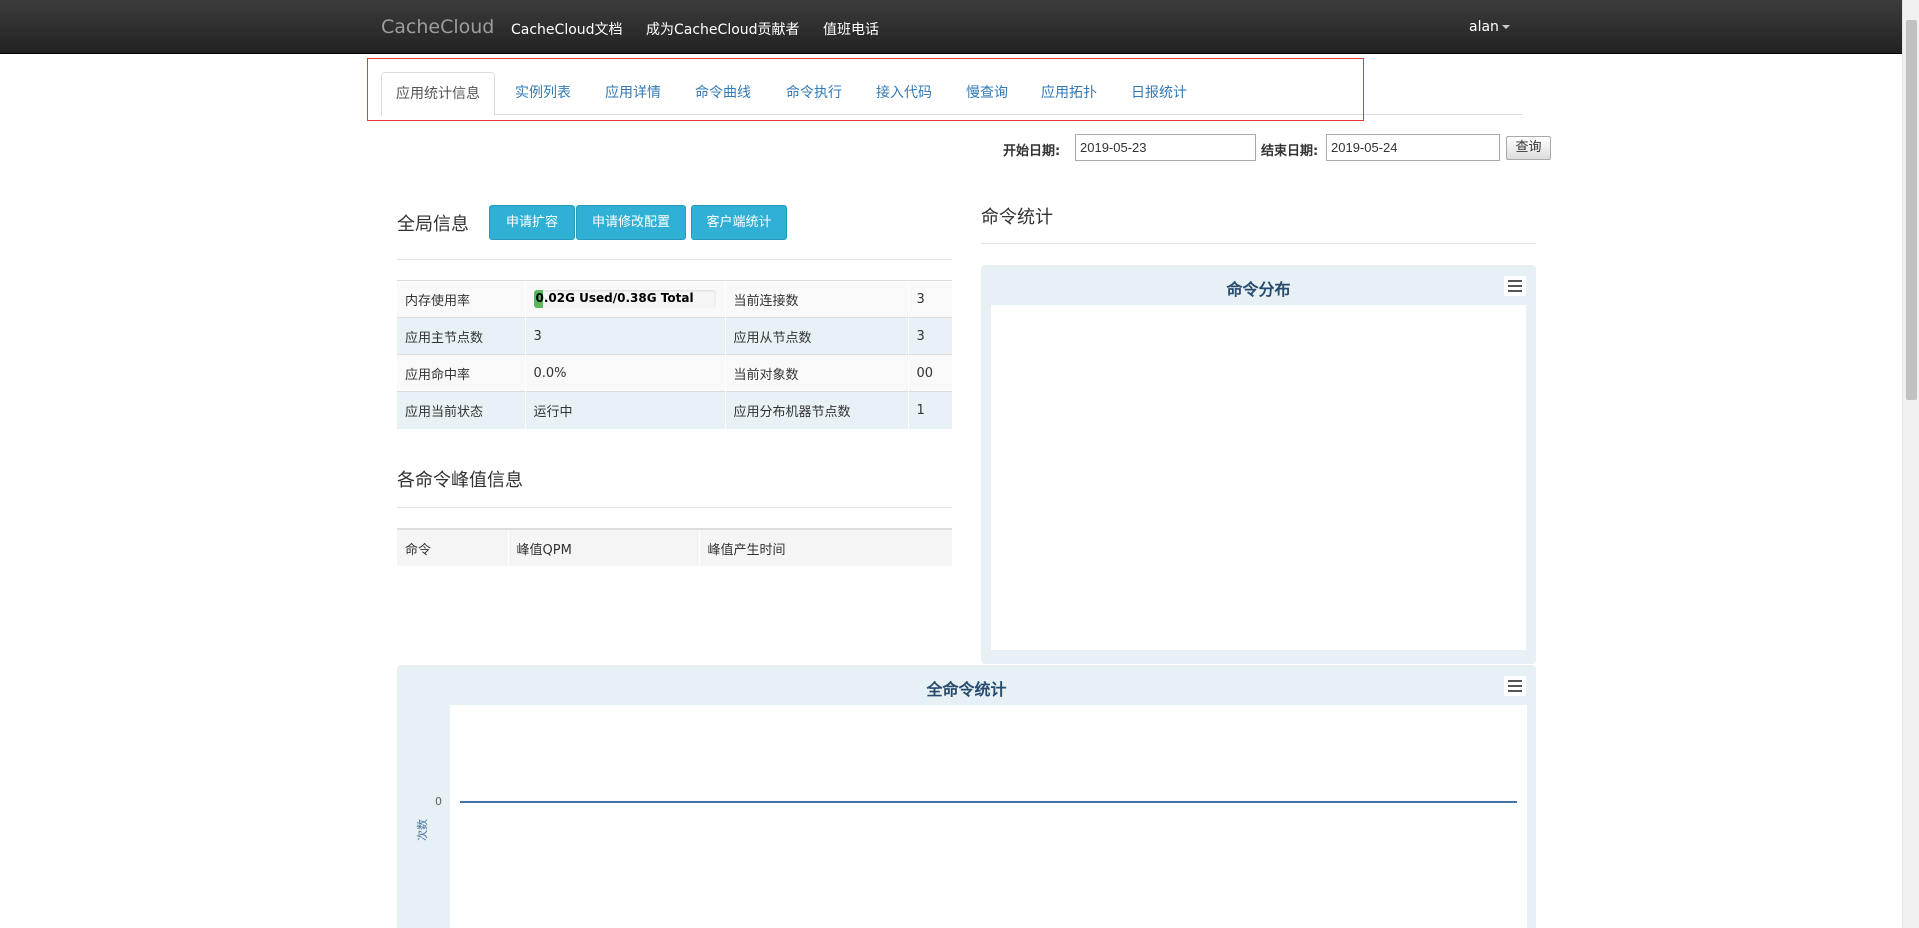  I want to click on table-header-row: 命令 峰值QPM 峰值产生时间, so click(674, 547).